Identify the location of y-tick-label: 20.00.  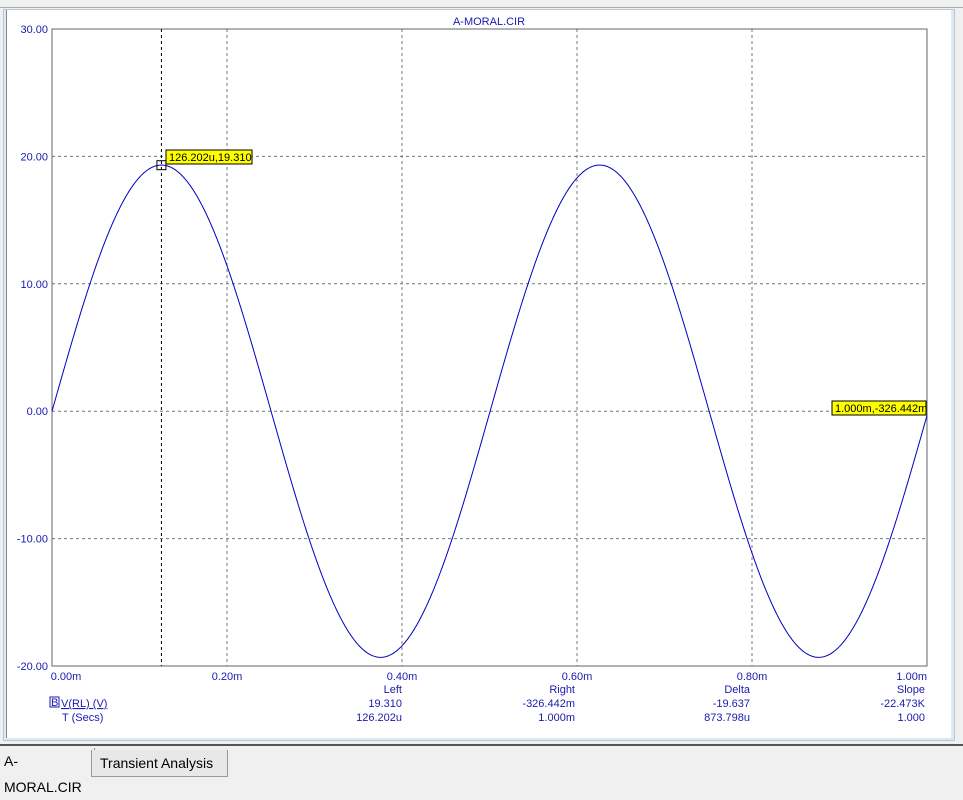
(34, 157).